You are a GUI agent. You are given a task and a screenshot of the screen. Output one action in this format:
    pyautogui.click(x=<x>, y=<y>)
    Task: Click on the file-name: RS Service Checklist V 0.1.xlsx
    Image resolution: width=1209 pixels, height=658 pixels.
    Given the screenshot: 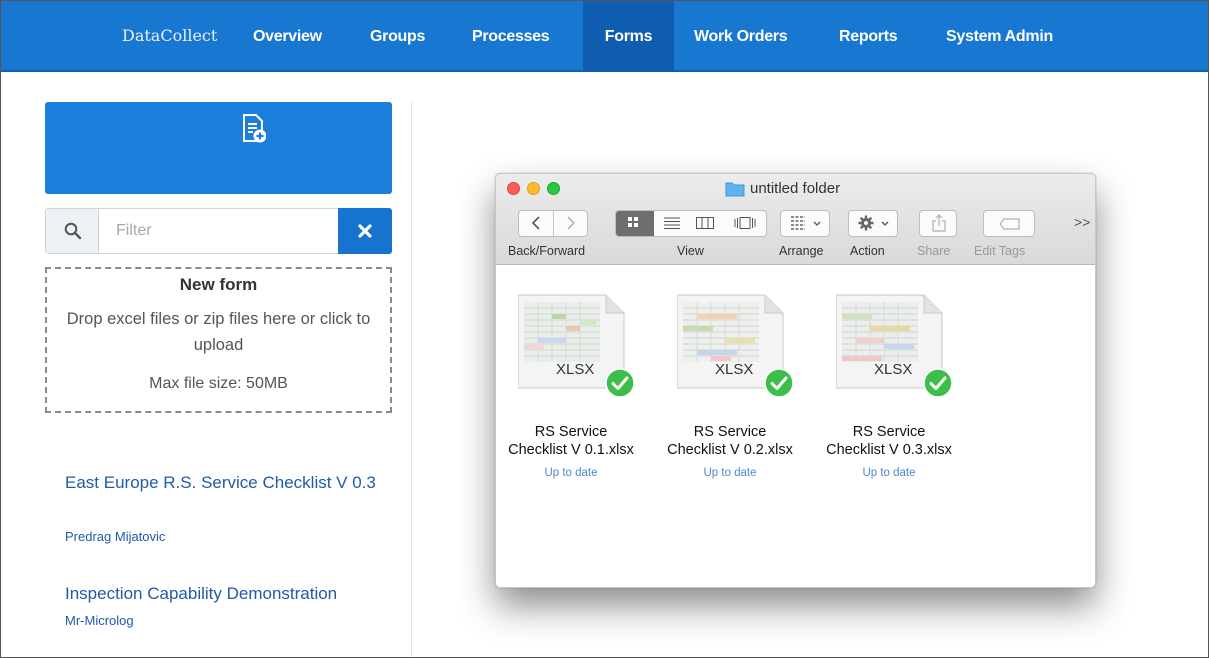 What is the action you would take?
    pyautogui.click(x=573, y=441)
    